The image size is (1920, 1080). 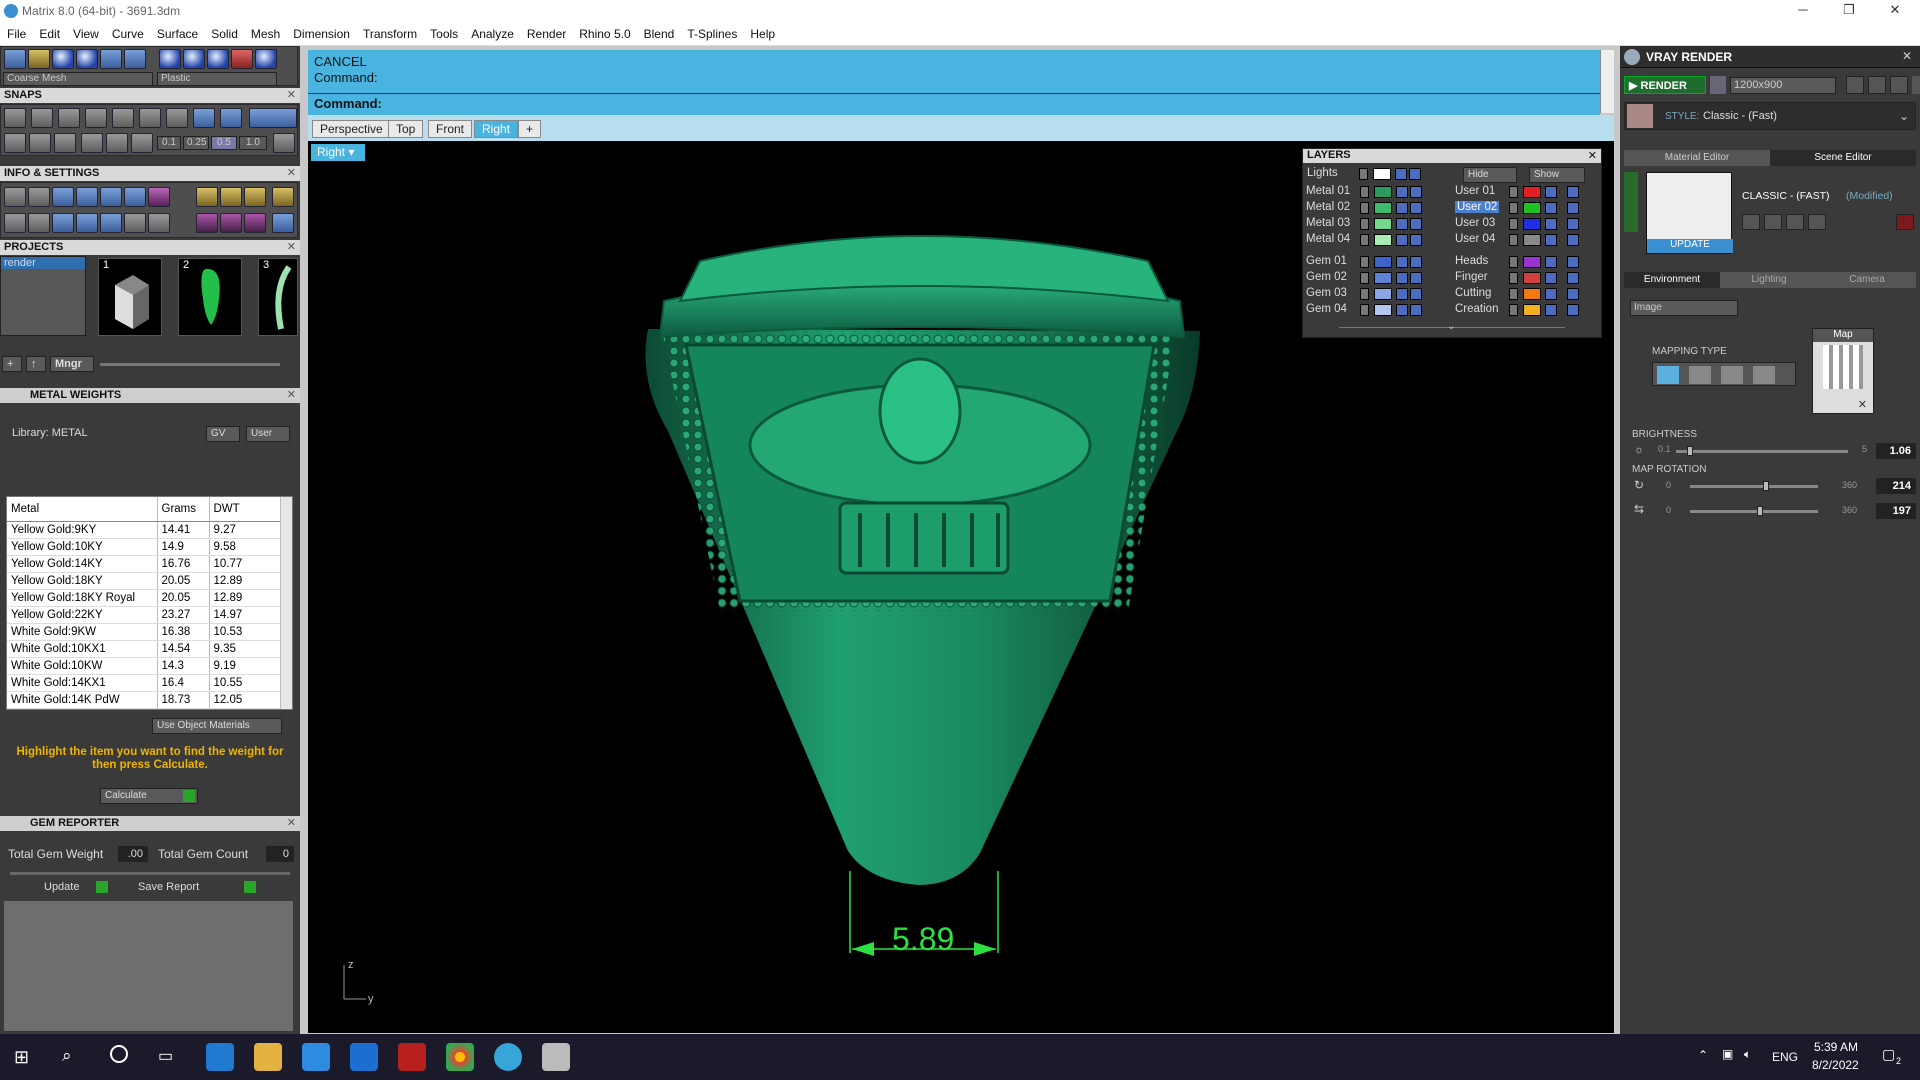 What do you see at coordinates (1896, 486) in the screenshot?
I see `rotation-value-1: 214` at bounding box center [1896, 486].